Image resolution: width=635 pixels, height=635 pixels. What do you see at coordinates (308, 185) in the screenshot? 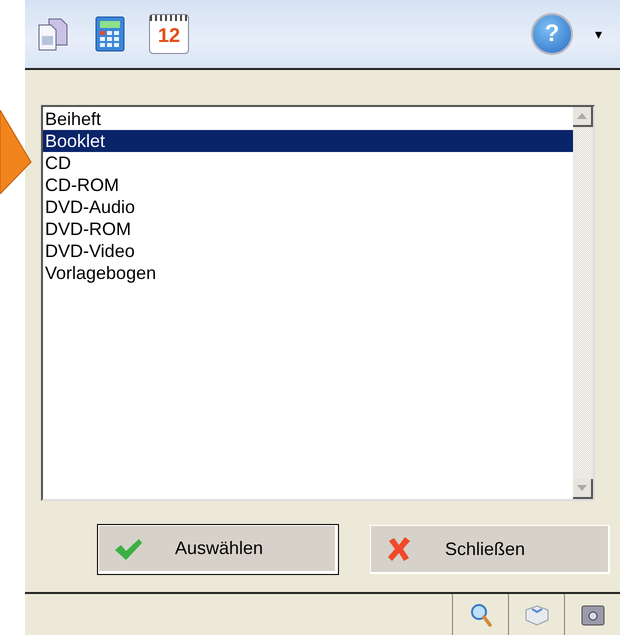
I see `list-item: CD-ROM` at bounding box center [308, 185].